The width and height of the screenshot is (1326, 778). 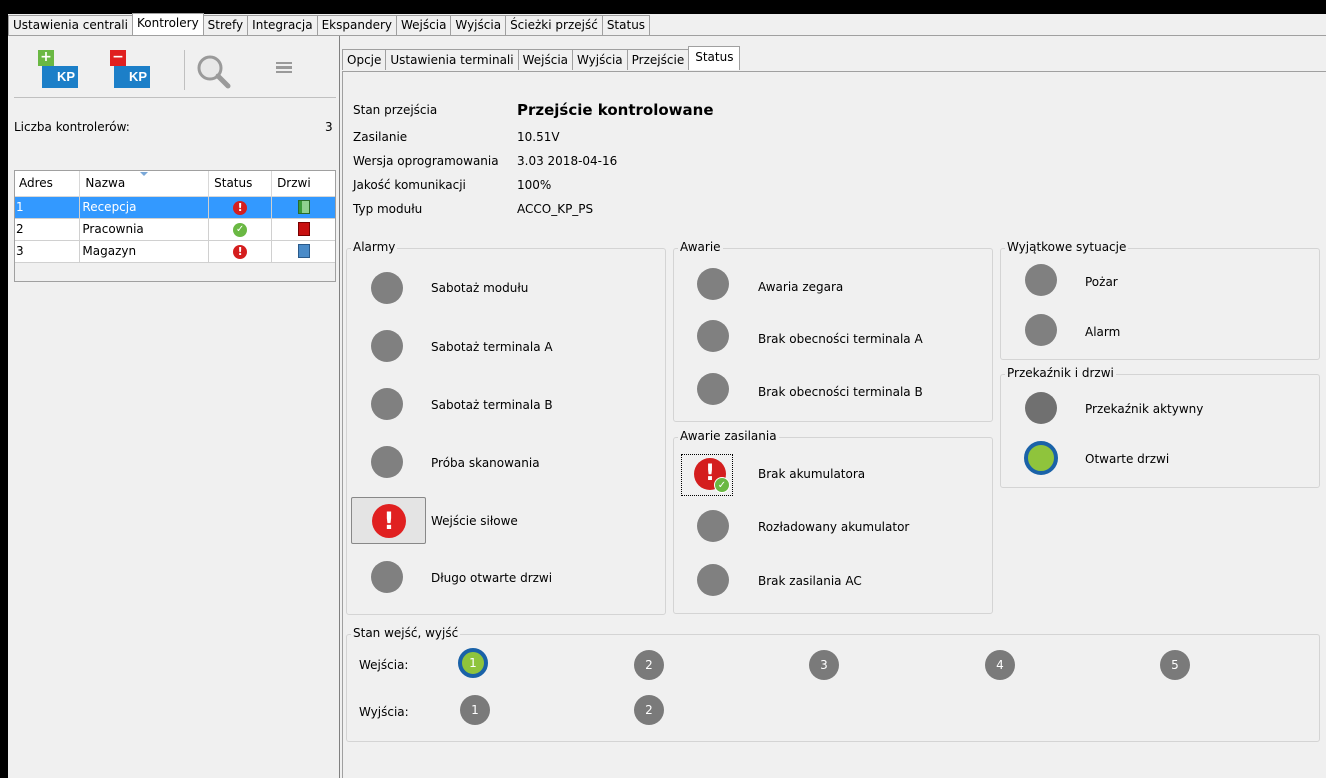 What do you see at coordinates (364, 59) in the screenshot?
I see `subtab-opcje: Opcje` at bounding box center [364, 59].